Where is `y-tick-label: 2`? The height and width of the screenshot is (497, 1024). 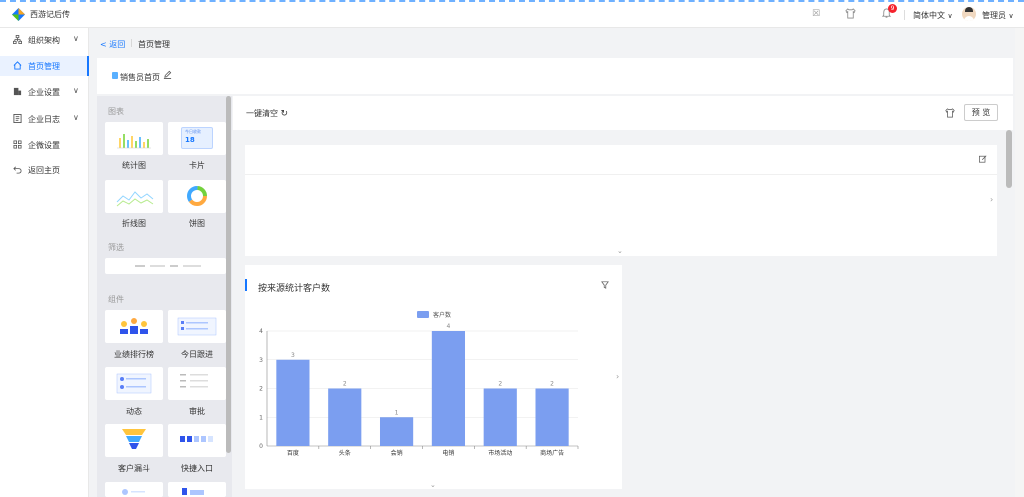
y-tick-label: 2 is located at coordinates (261, 389).